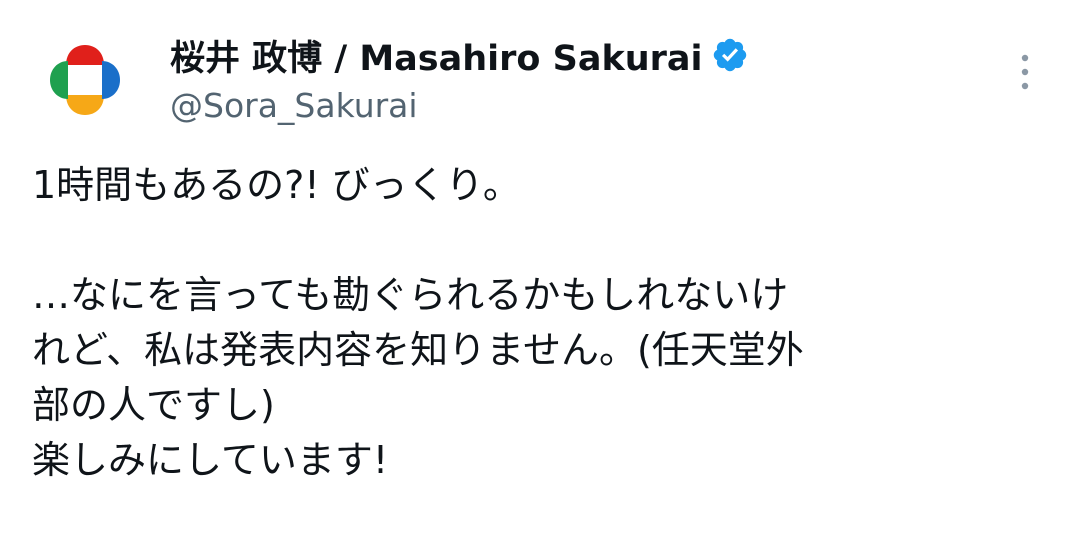 The image size is (1080, 548). Describe the element at coordinates (210, 460) in the screenshot. I see `tweet-text-line: 楽しみにしています!` at that location.